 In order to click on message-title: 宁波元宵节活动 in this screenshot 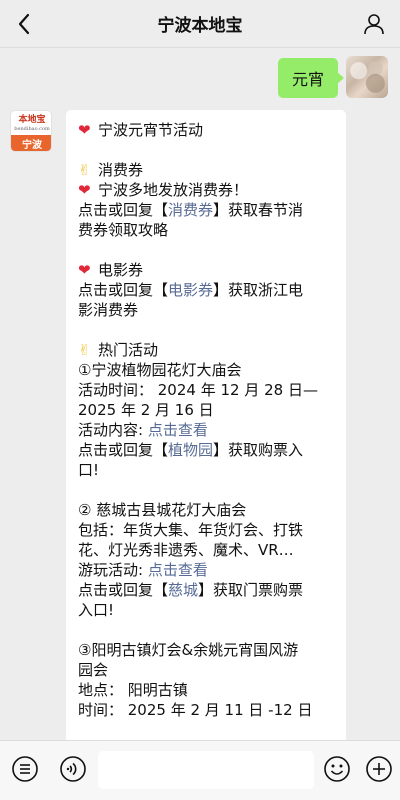, I will do `click(151, 130)`.